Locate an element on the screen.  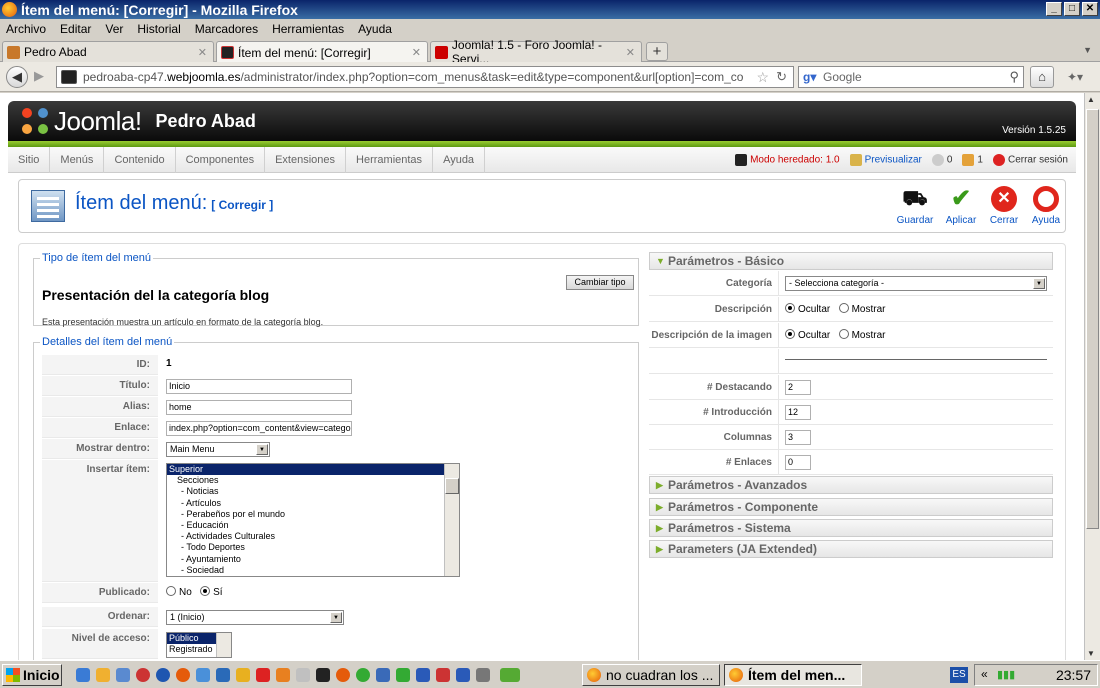
leading-input: 2 is located at coordinates (798, 387).